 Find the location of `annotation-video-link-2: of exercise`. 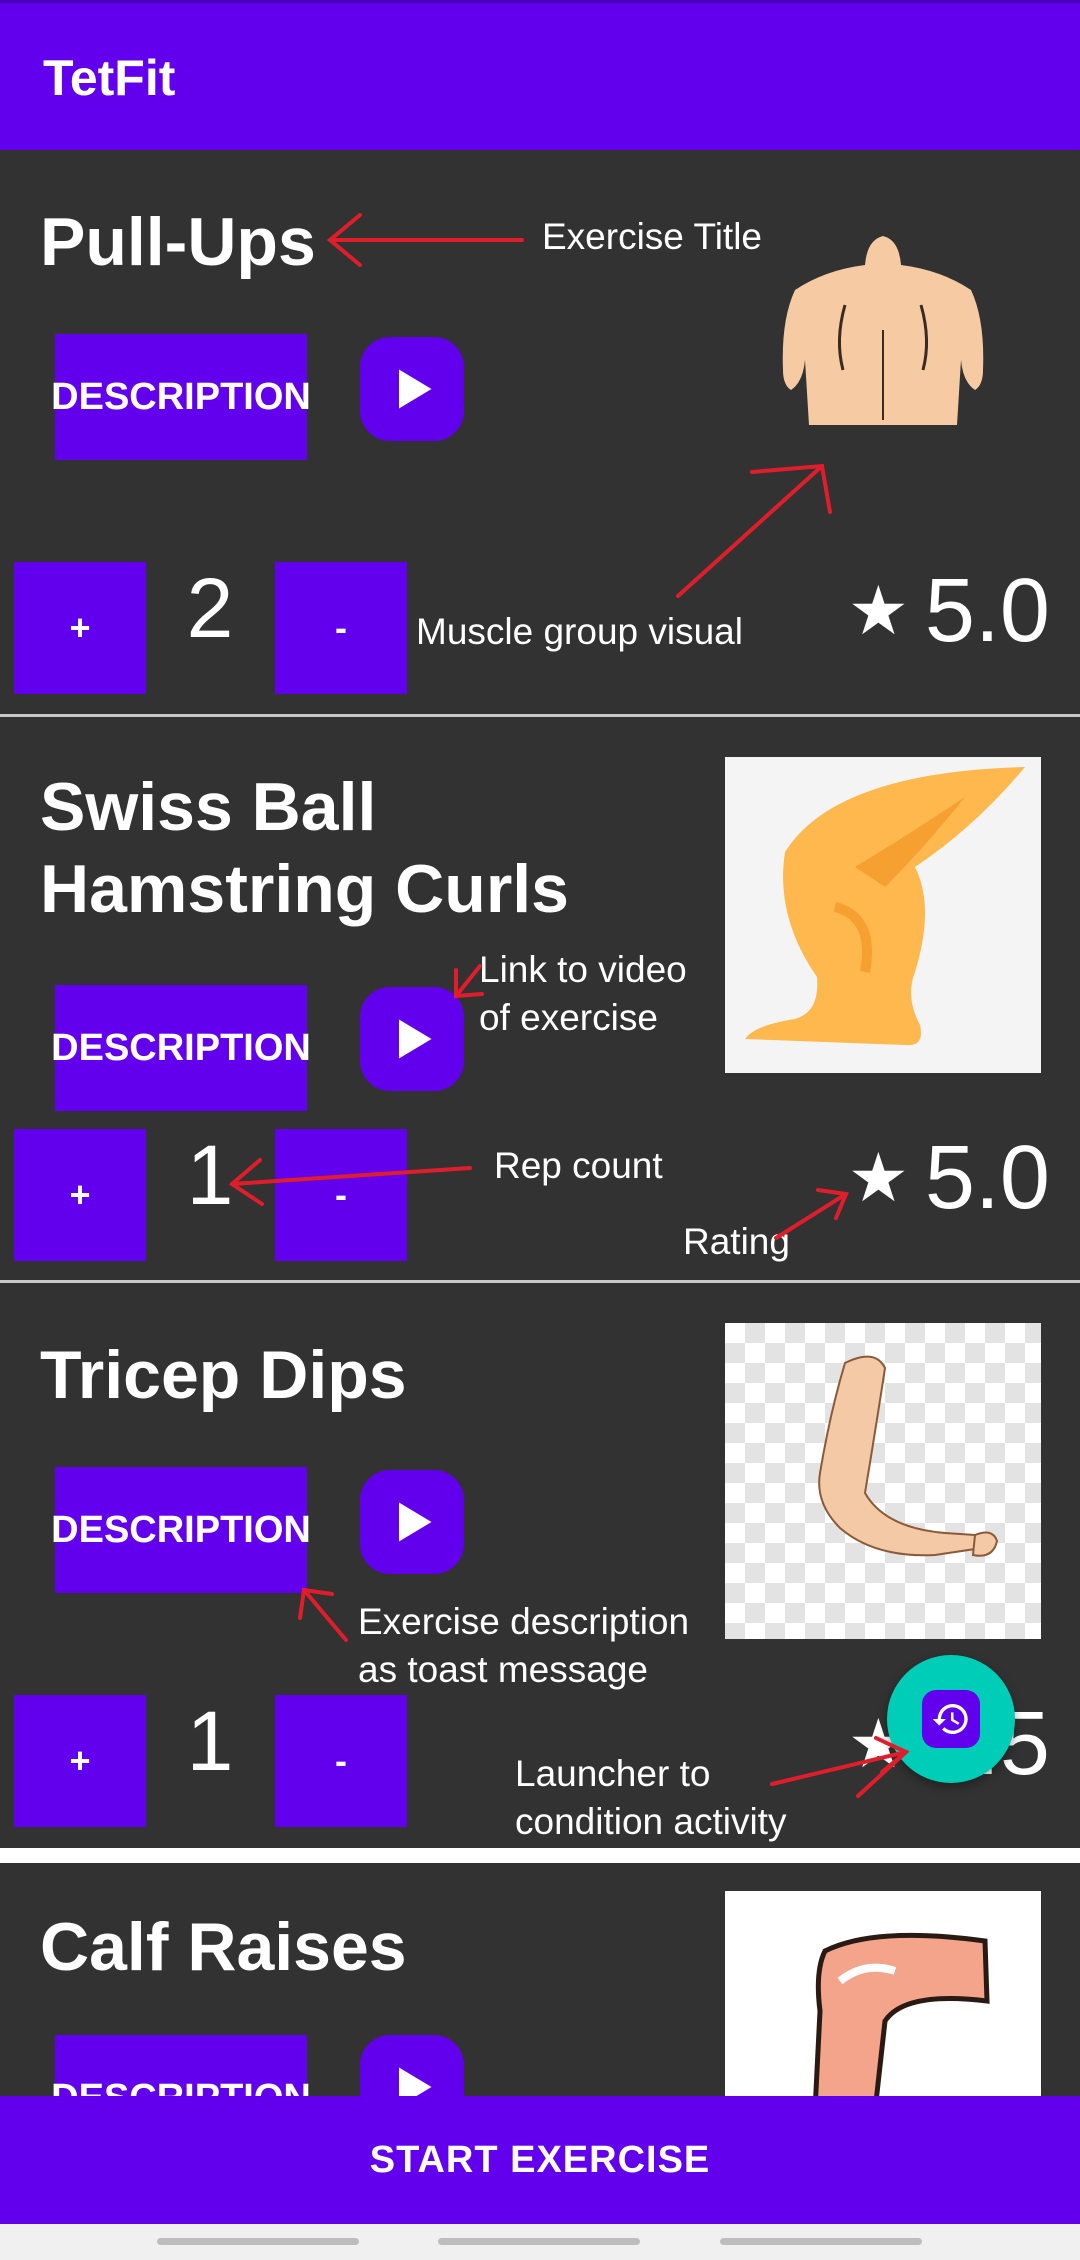

annotation-video-link-2: of exercise is located at coordinates (568, 1017).